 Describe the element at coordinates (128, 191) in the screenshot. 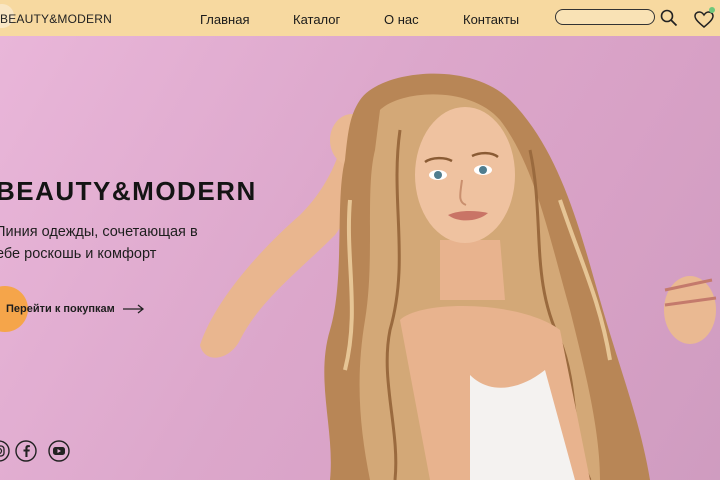

I see `hero-title: BEAUTY&MODERN` at that location.